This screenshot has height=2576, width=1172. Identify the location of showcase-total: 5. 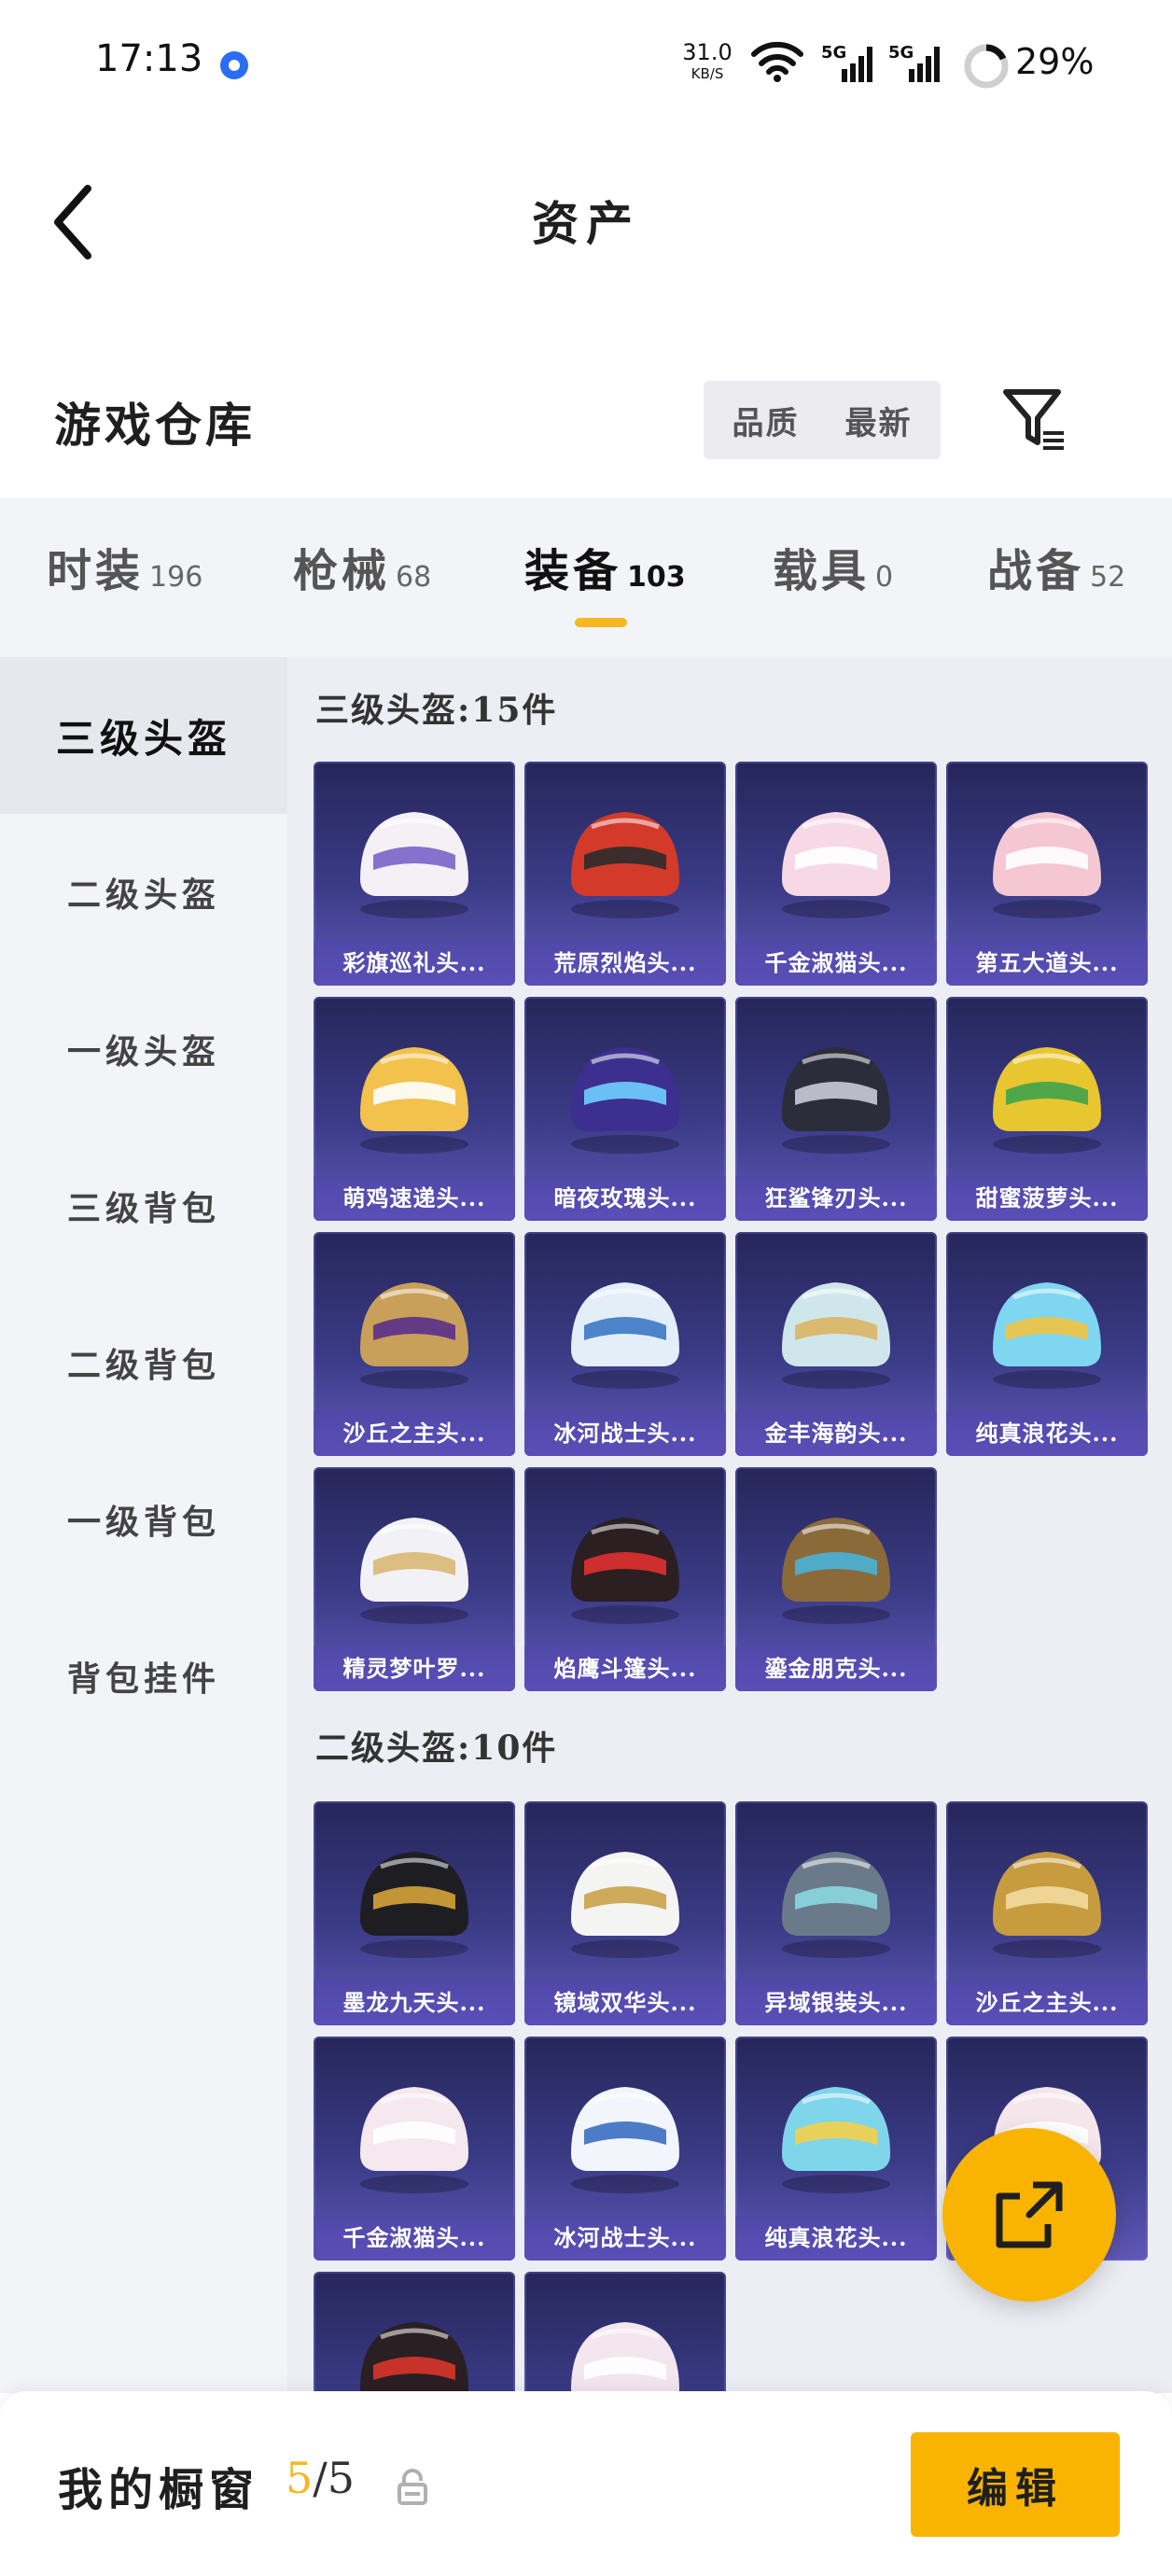
(341, 2478).